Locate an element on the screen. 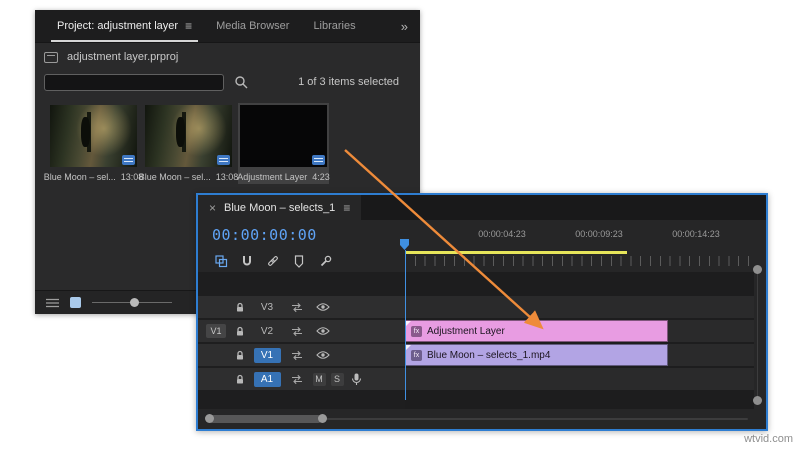 The image size is (800, 449). nest-toggle-icon is located at coordinates (221, 261).